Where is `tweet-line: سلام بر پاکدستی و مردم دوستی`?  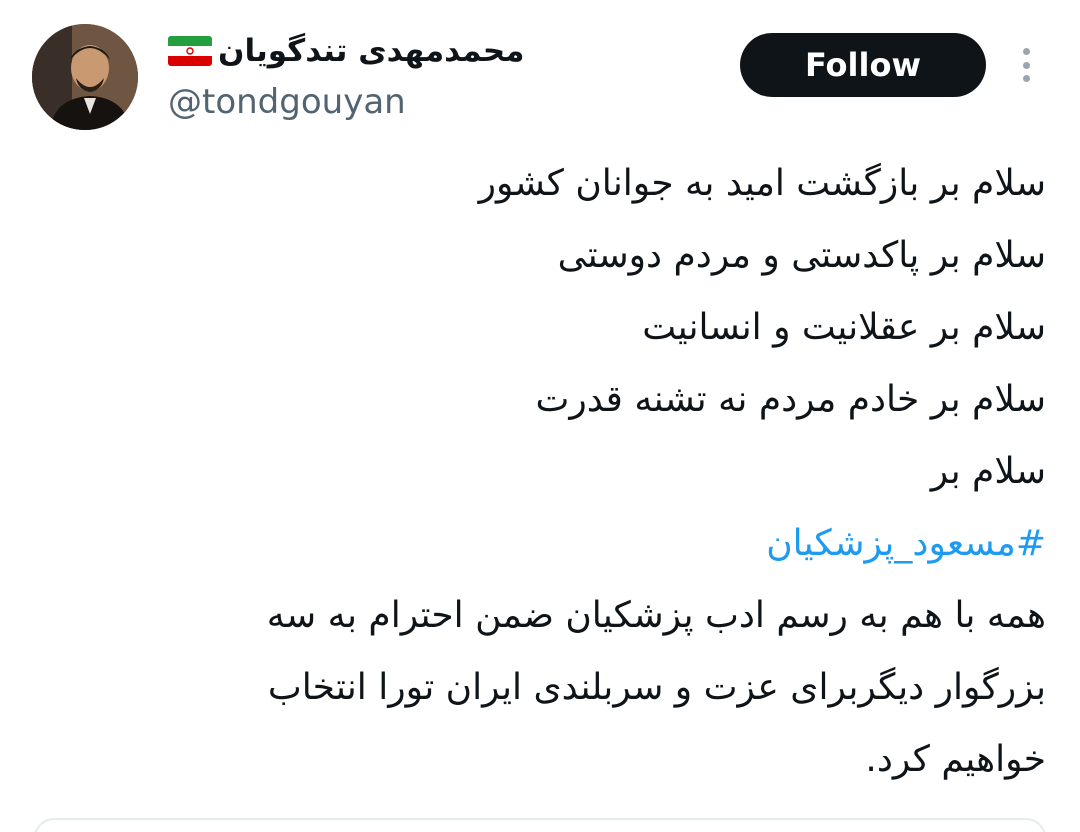 tweet-line: سلام بر پاکدستی و مردم دوستی is located at coordinates (801, 255).